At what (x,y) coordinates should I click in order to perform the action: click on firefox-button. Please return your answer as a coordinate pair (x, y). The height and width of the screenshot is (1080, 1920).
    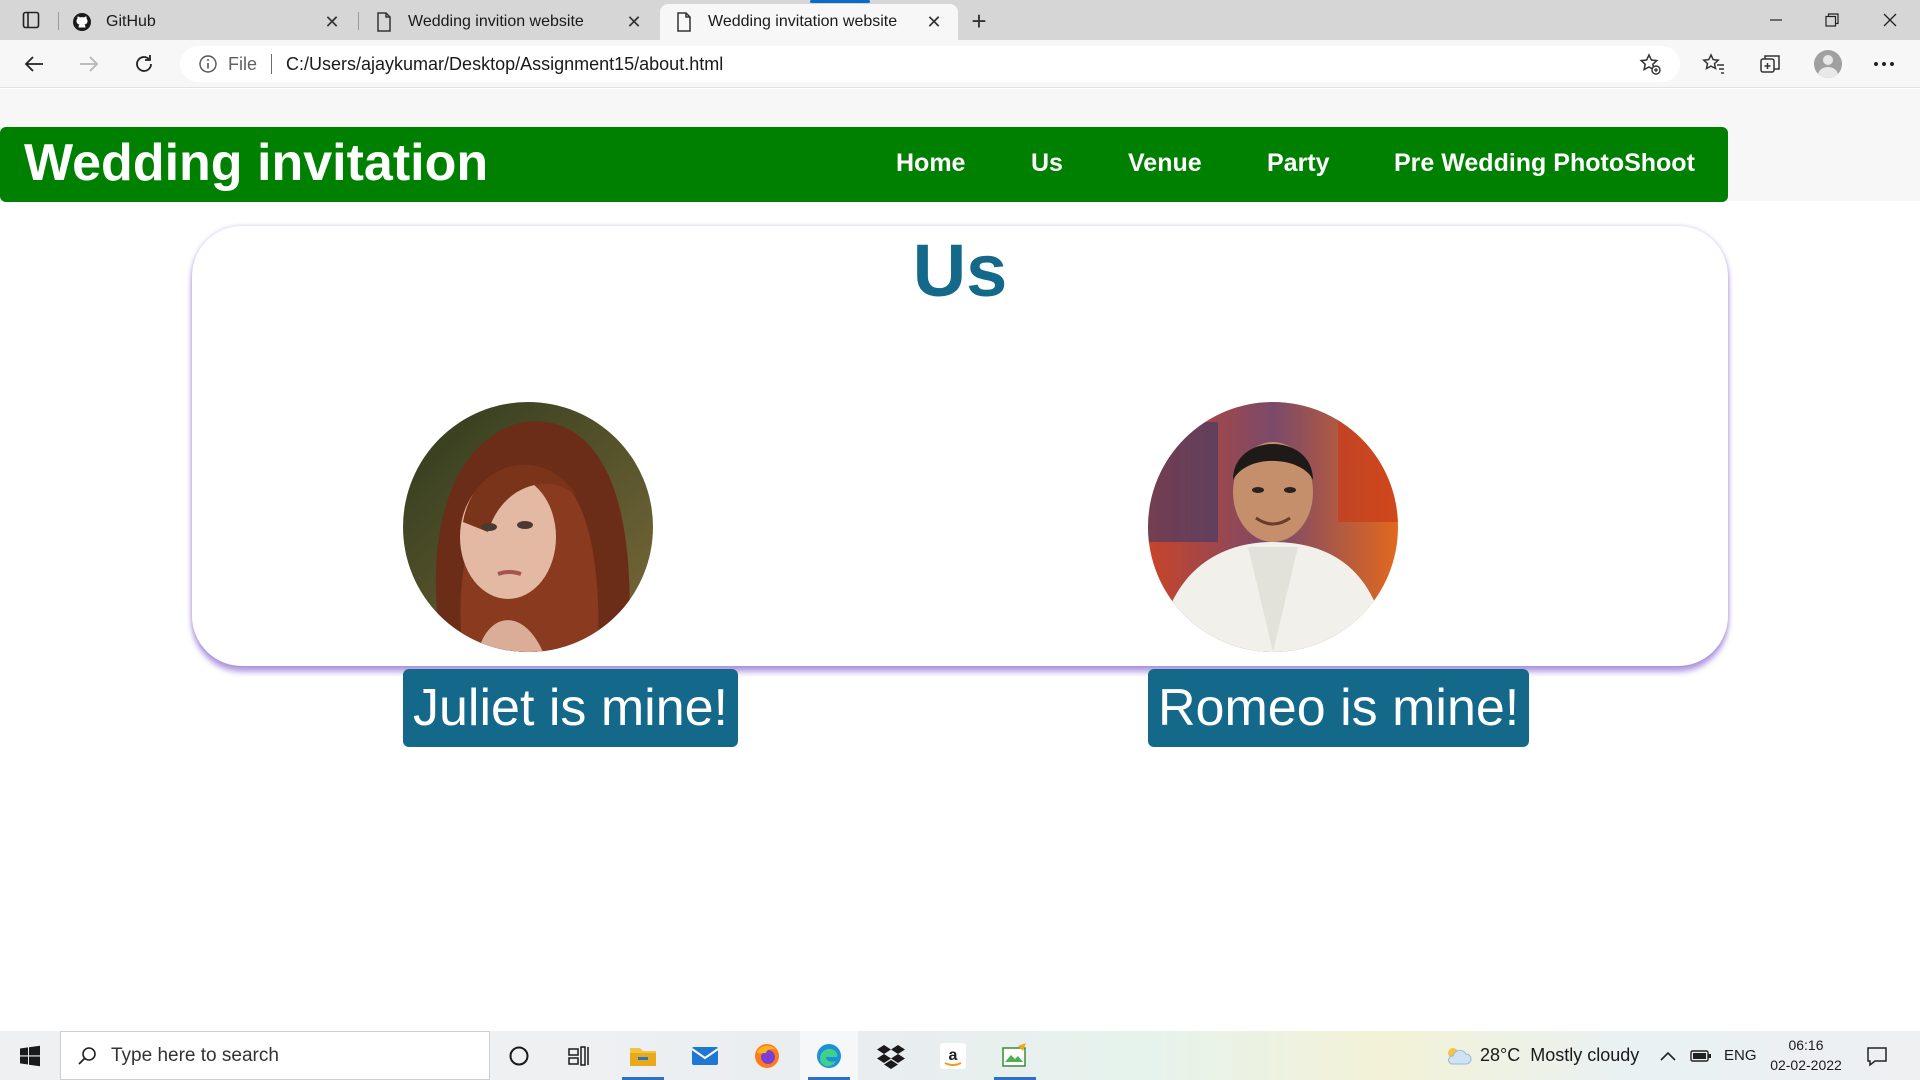
    Looking at the image, I should click on (767, 1055).